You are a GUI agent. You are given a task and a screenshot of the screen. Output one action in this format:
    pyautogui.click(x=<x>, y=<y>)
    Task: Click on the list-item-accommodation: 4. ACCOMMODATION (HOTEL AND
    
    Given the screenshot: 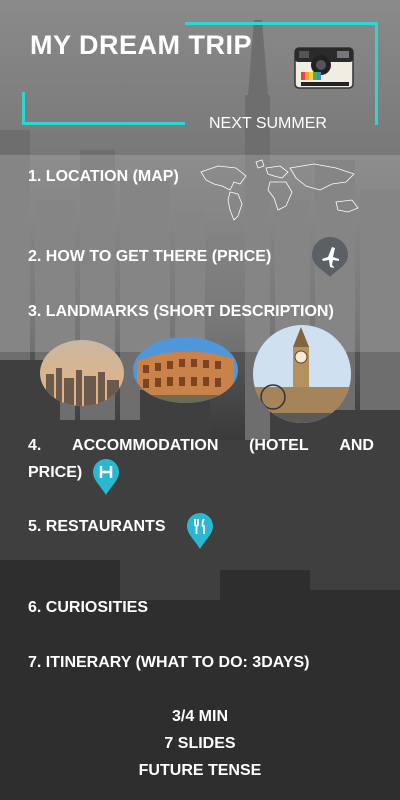 What is the action you would take?
    pyautogui.click(x=201, y=446)
    